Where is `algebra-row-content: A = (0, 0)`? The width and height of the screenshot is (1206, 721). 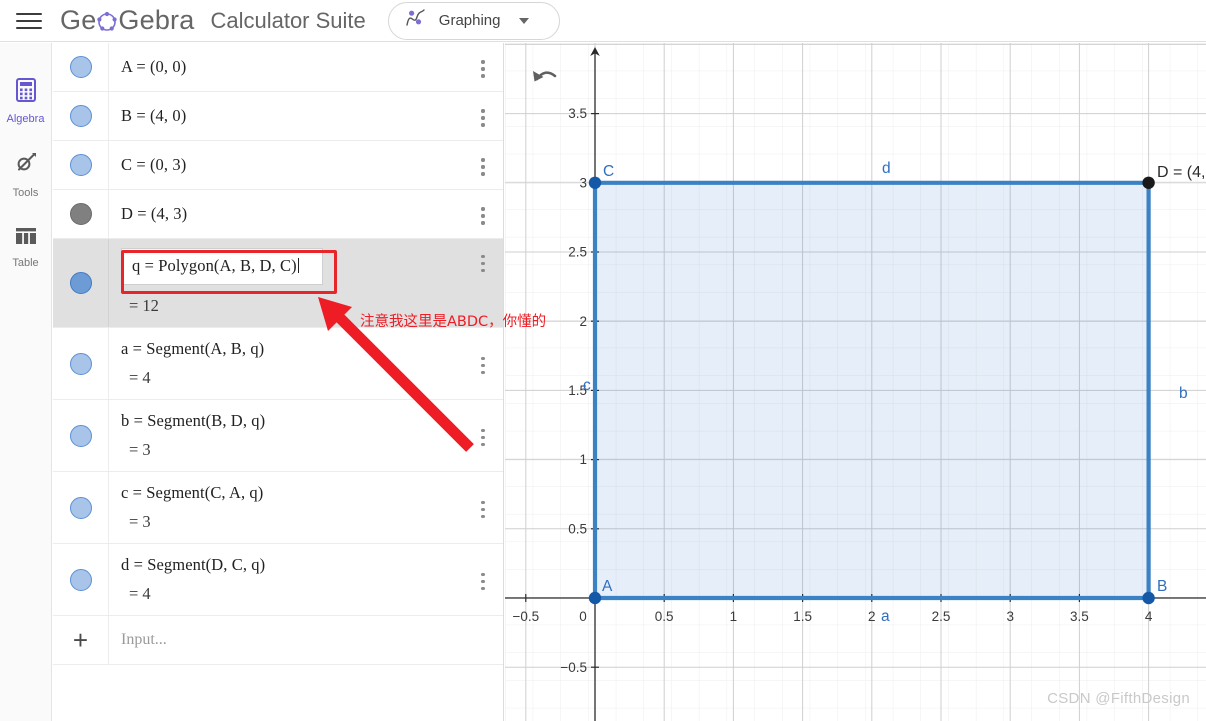 algebra-row-content: A = (0, 0) is located at coordinates (286, 67).